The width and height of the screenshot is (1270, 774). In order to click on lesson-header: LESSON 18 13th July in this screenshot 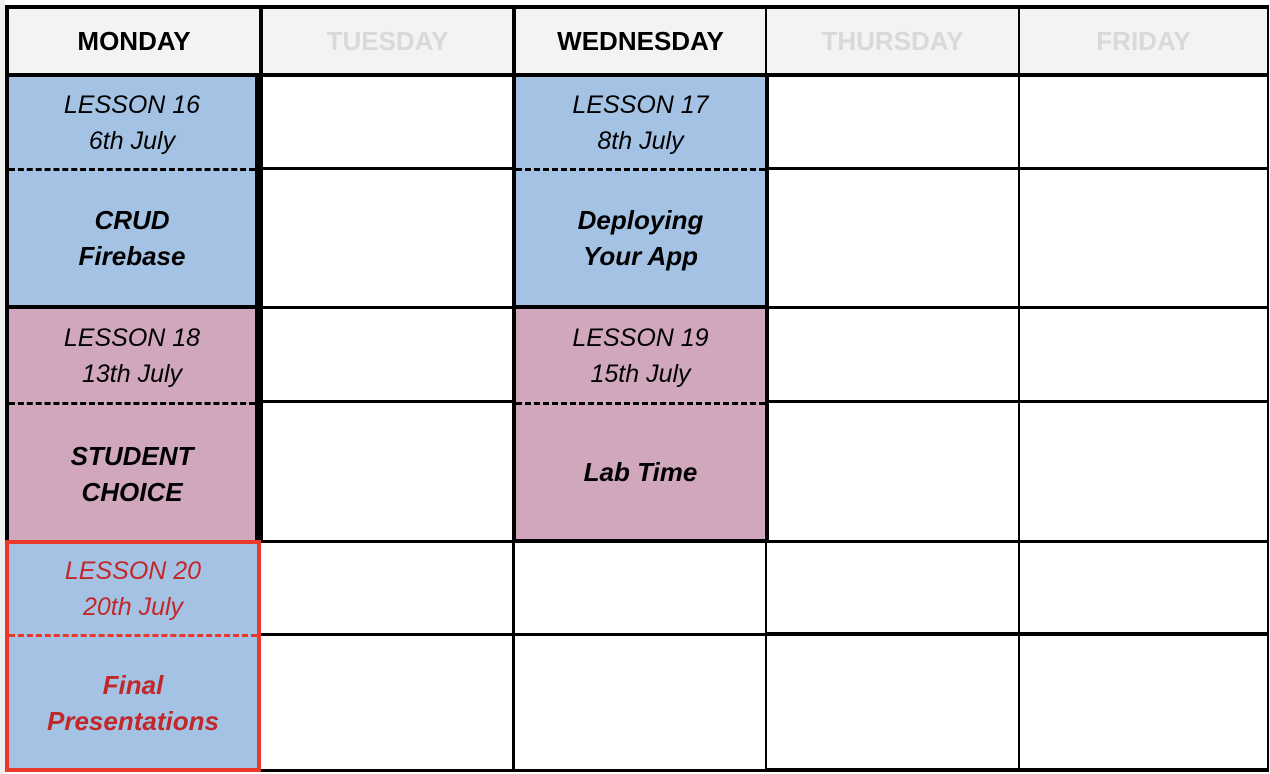, I will do `click(132, 355)`.